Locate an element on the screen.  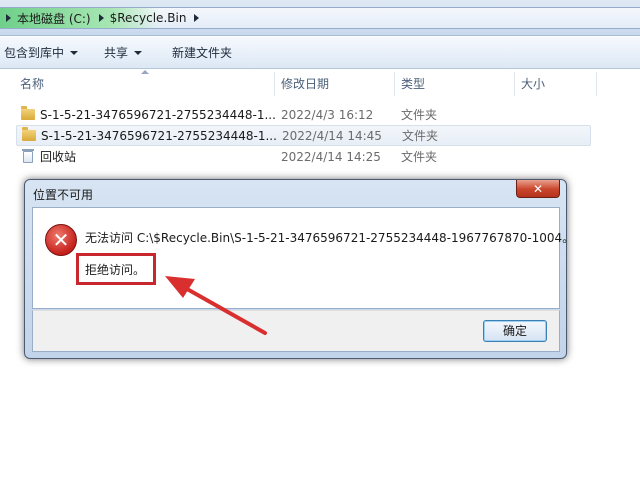
column-header-size: 大小 is located at coordinates (531, 84).